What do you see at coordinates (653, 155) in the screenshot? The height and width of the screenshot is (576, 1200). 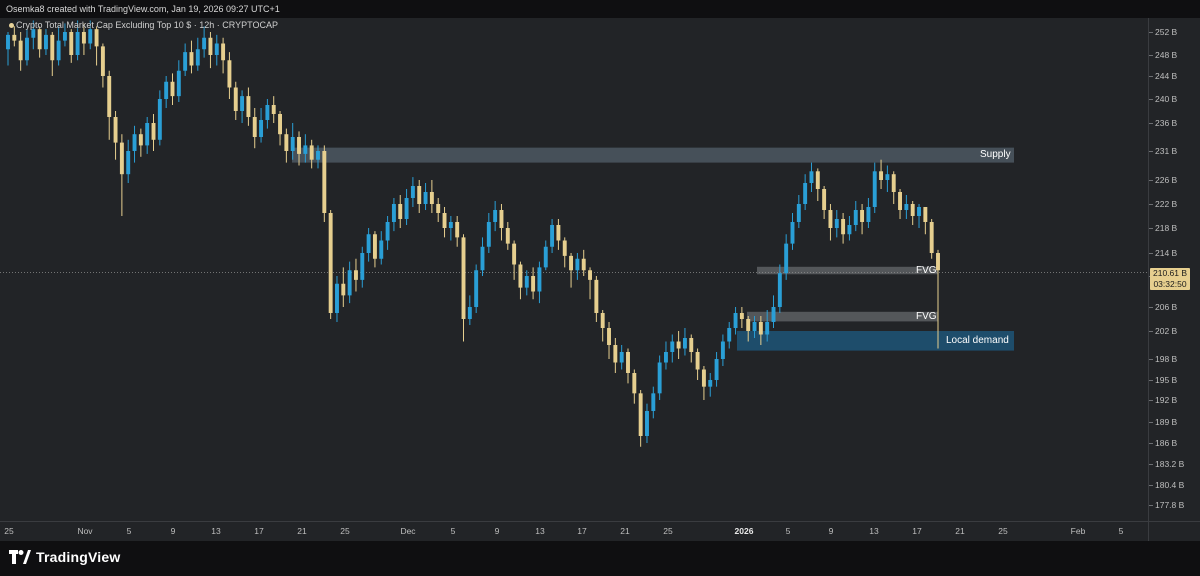 I see `supply-zone` at bounding box center [653, 155].